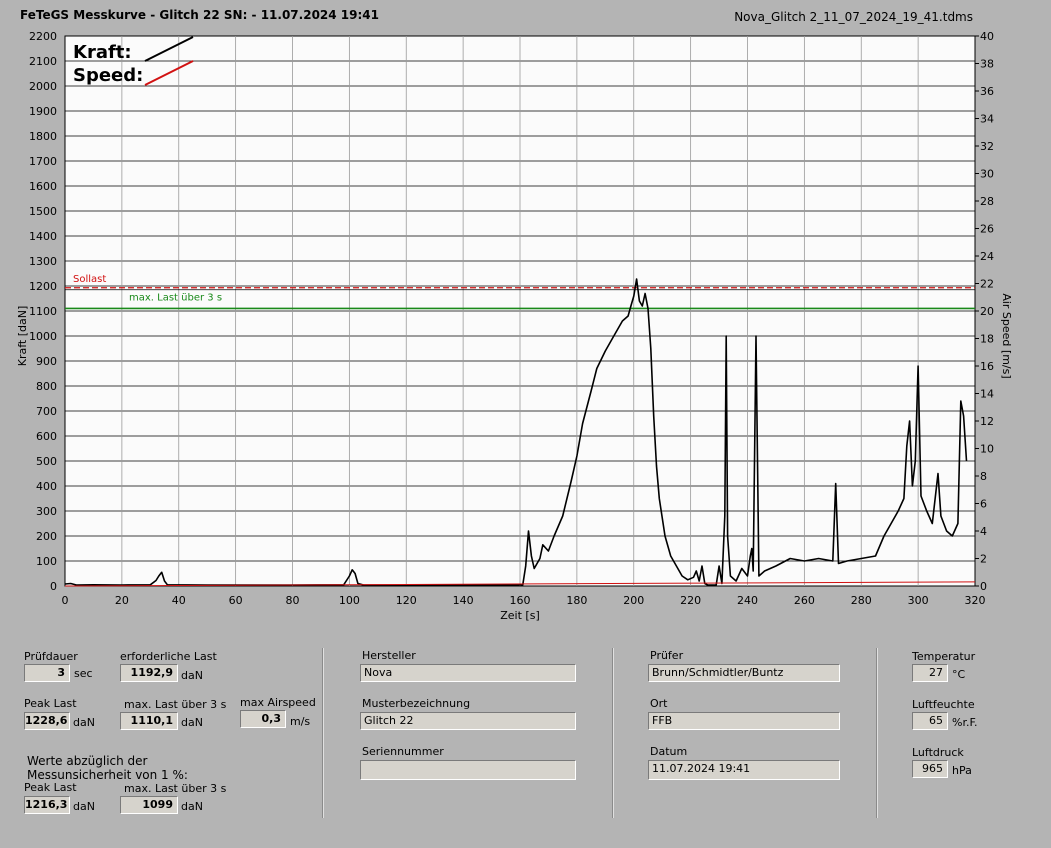 The image size is (1051, 848). What do you see at coordinates (944, 656) in the screenshot?
I see `temperatur-label: Temperatur` at bounding box center [944, 656].